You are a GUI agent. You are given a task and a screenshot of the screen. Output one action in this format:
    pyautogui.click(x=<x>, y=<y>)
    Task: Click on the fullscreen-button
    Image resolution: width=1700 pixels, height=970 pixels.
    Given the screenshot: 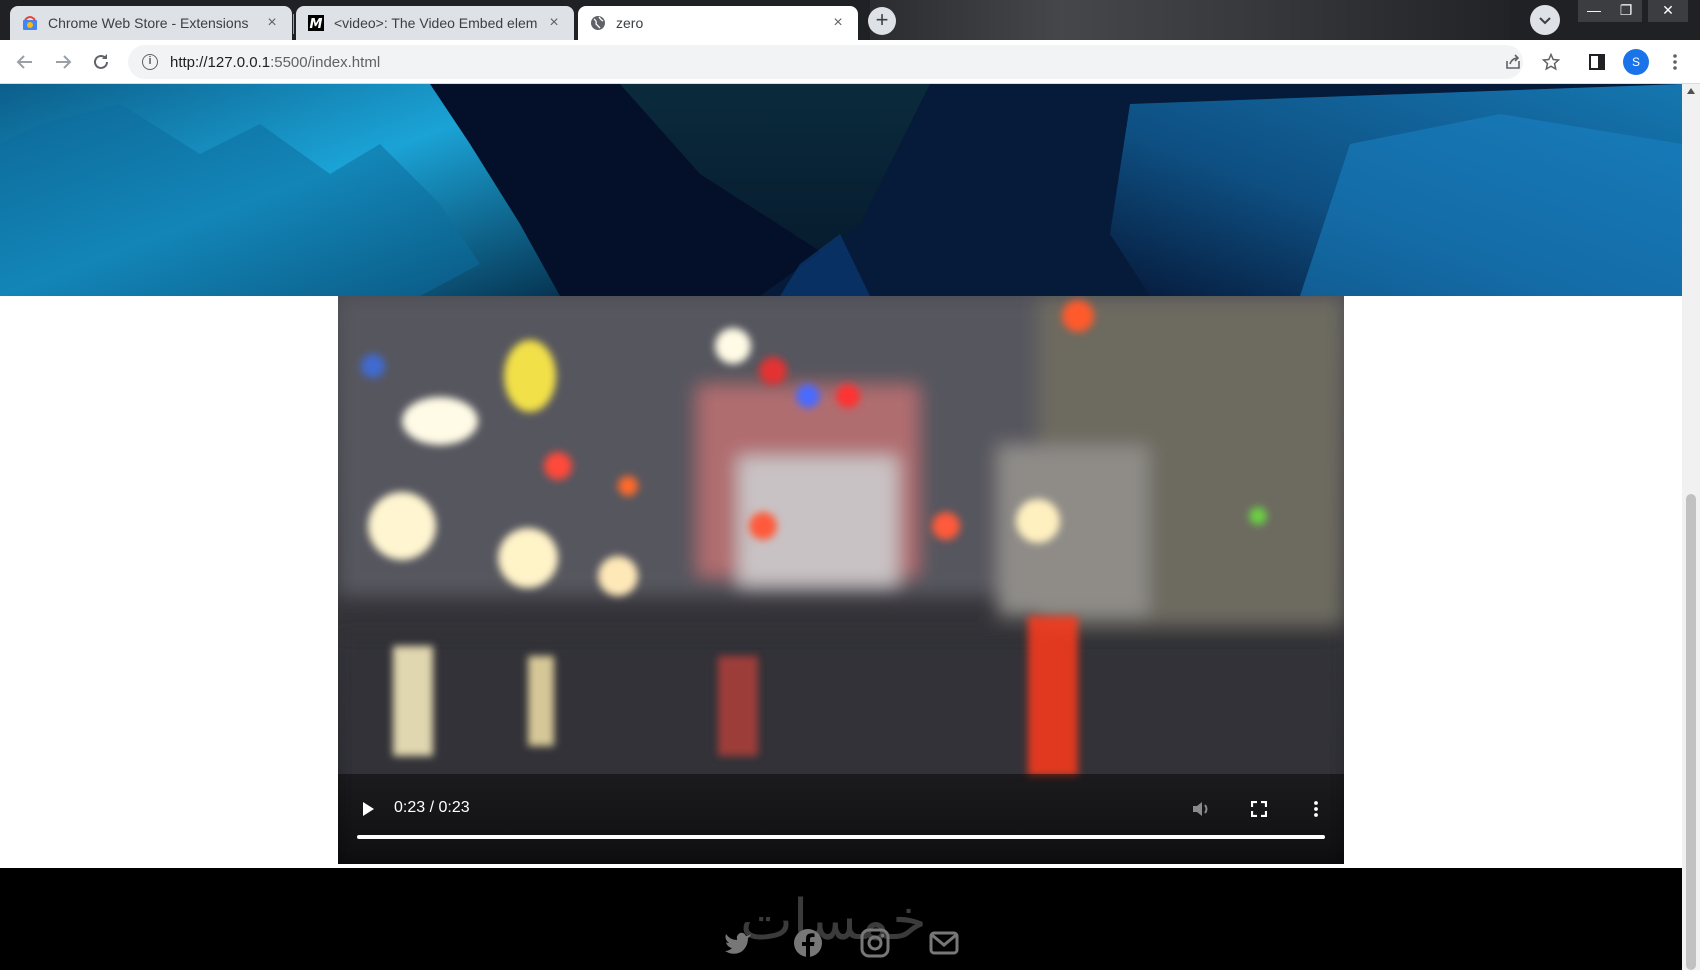 What is the action you would take?
    pyautogui.click(x=1259, y=809)
    